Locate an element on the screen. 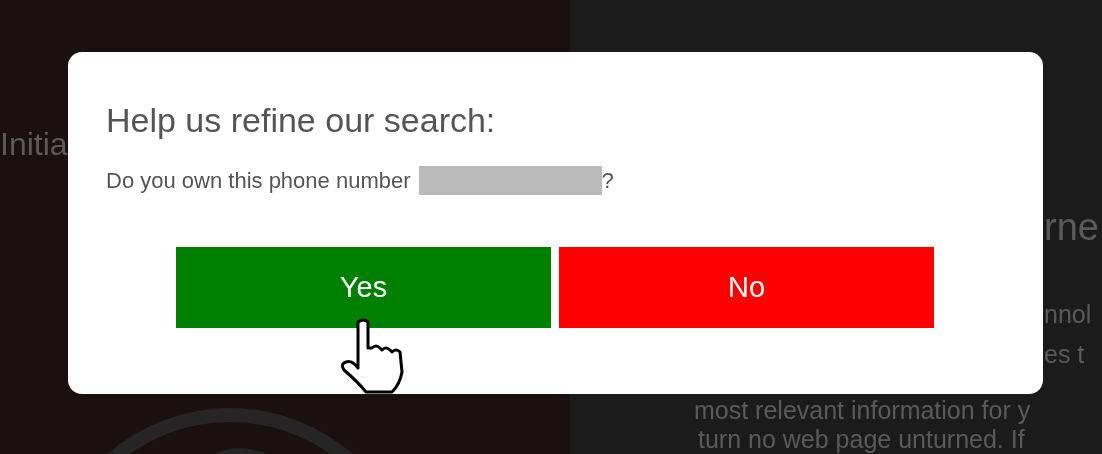 Image resolution: width=1102 pixels, height=454 pixels. background-text: turn no web page unturned. If is located at coordinates (861, 439).